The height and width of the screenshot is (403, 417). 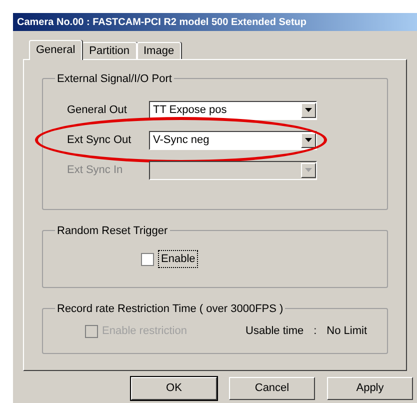 What do you see at coordinates (162, 23) in the screenshot?
I see `window-title: Camera No.00 : FASTCAM-PCI R2 model 500 Extended Setup` at bounding box center [162, 23].